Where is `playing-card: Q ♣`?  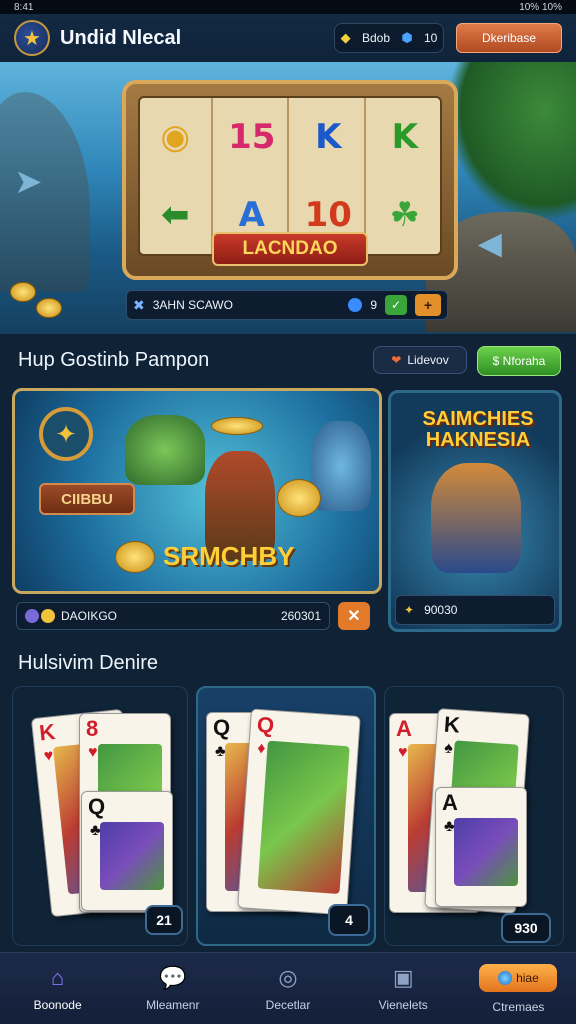 playing-card: Q ♣ is located at coordinates (127, 851).